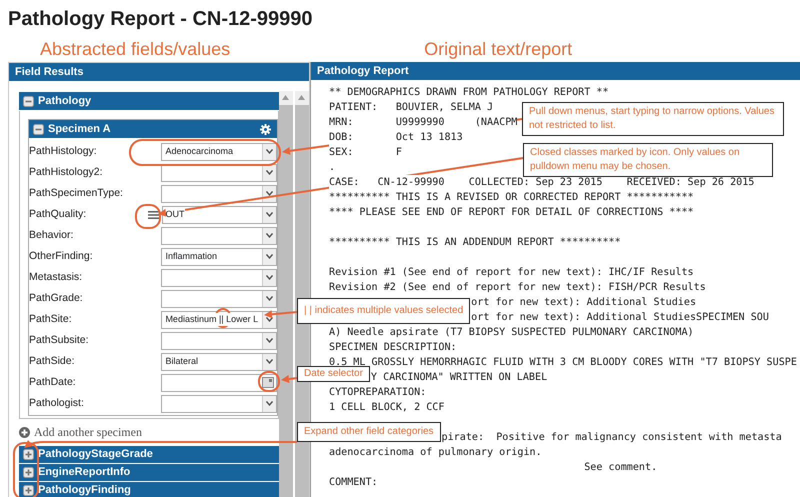 The width and height of the screenshot is (800, 497). What do you see at coordinates (498, 49) in the screenshot?
I see `section-heading: Original text/report` at bounding box center [498, 49].